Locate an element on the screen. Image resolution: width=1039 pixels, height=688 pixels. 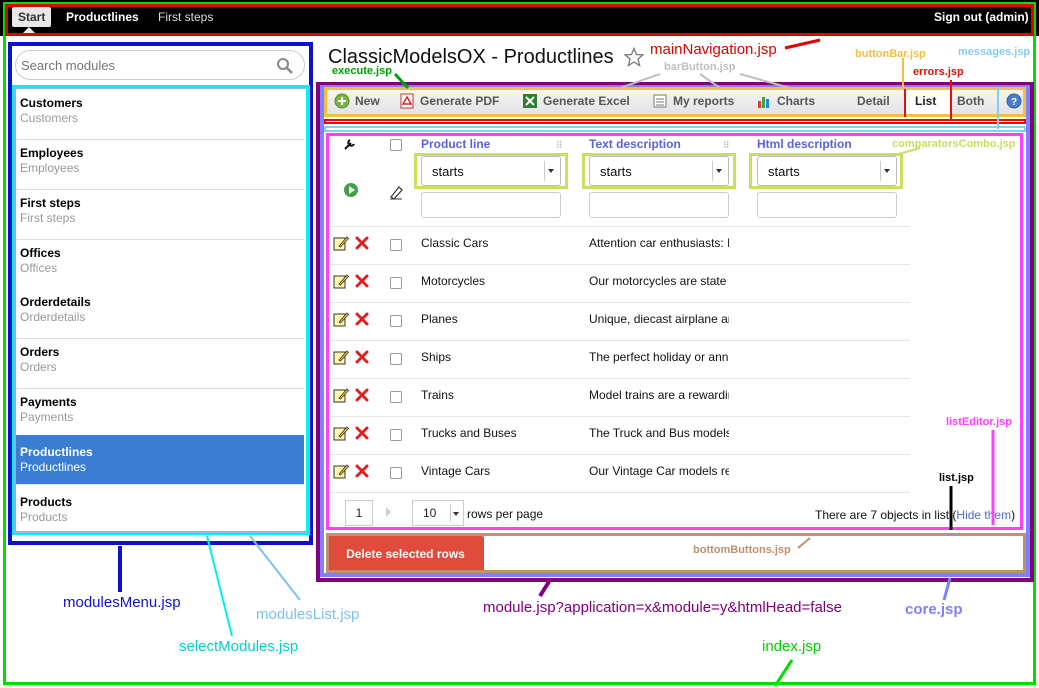
annotation-errors: errors.jsp is located at coordinates (938, 72).